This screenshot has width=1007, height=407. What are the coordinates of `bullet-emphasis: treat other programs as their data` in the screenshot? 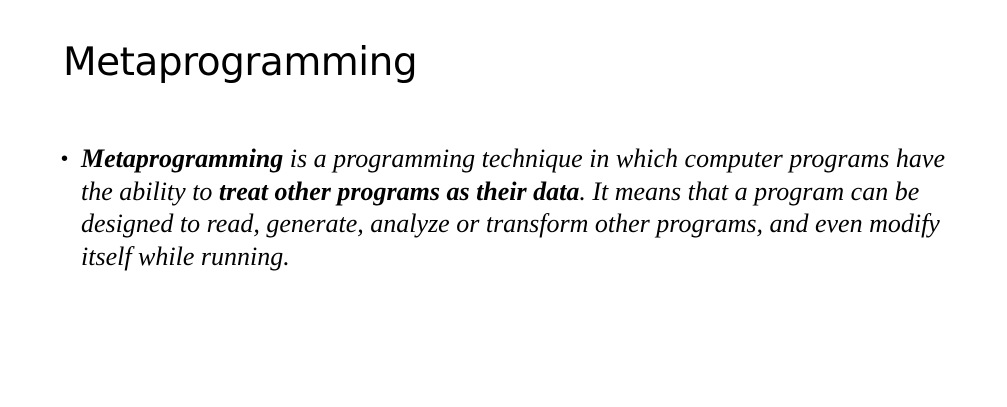 It's located at (399, 191).